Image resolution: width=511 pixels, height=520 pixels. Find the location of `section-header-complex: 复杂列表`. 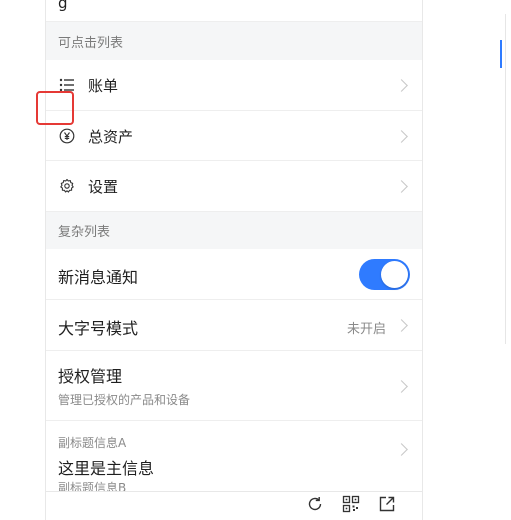

section-header-complex: 复杂列表 is located at coordinates (234, 230).